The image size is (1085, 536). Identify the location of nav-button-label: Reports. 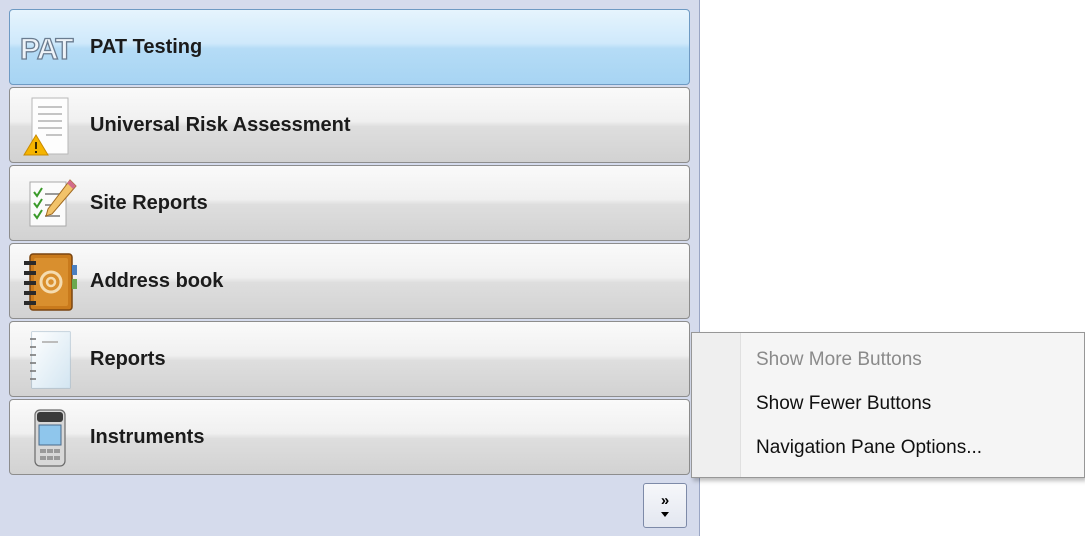
(128, 358).